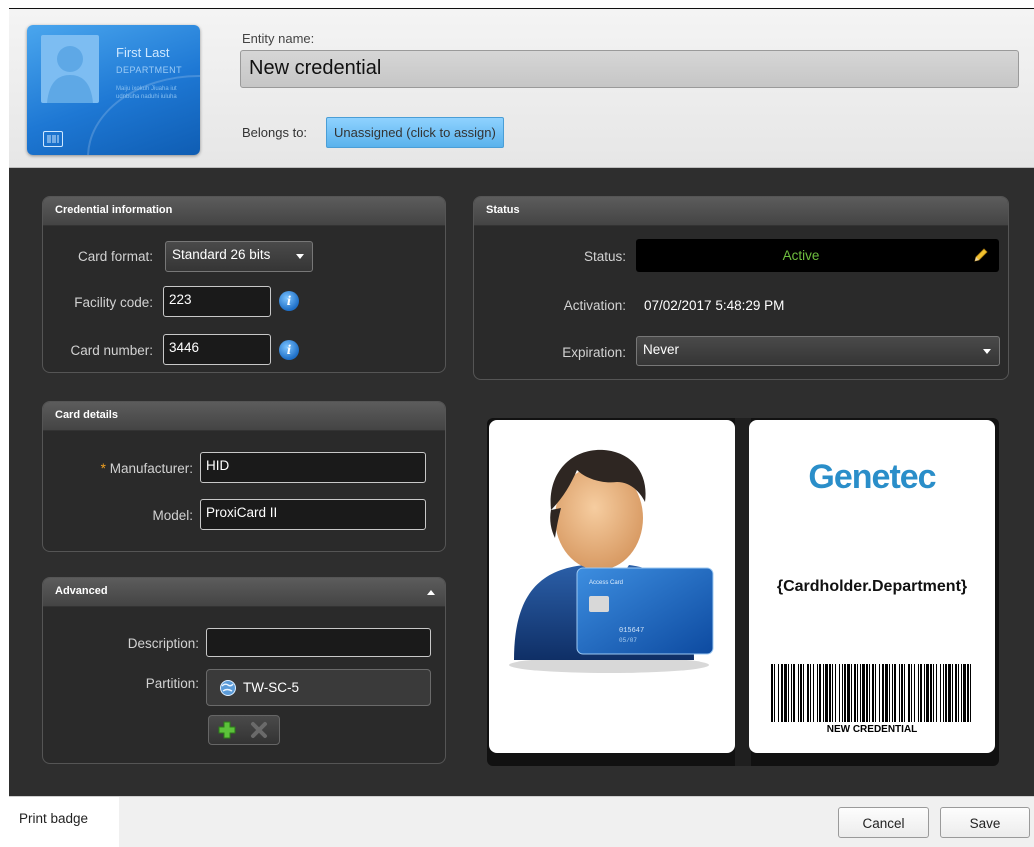 The height and width of the screenshot is (847, 1034). I want to click on expiration-dropdown: Never, so click(818, 351).